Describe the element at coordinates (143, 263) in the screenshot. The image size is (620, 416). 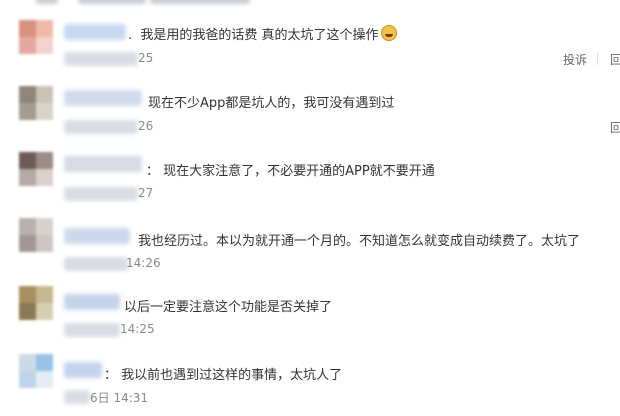
I see `comment-time: 14:26` at that location.